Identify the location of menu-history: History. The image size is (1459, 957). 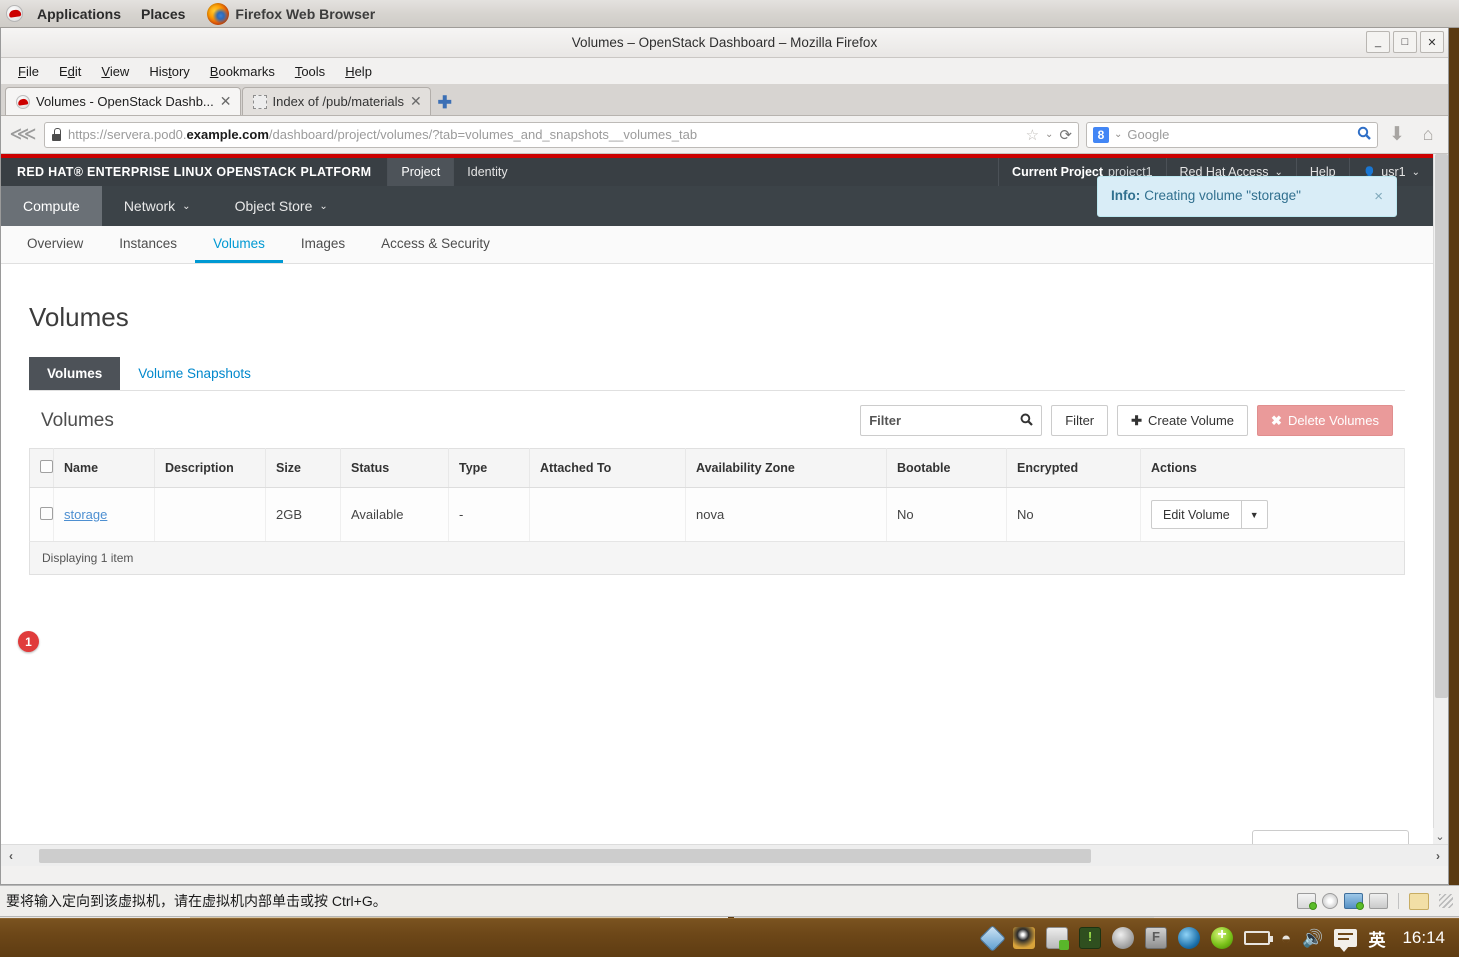
(169, 71).